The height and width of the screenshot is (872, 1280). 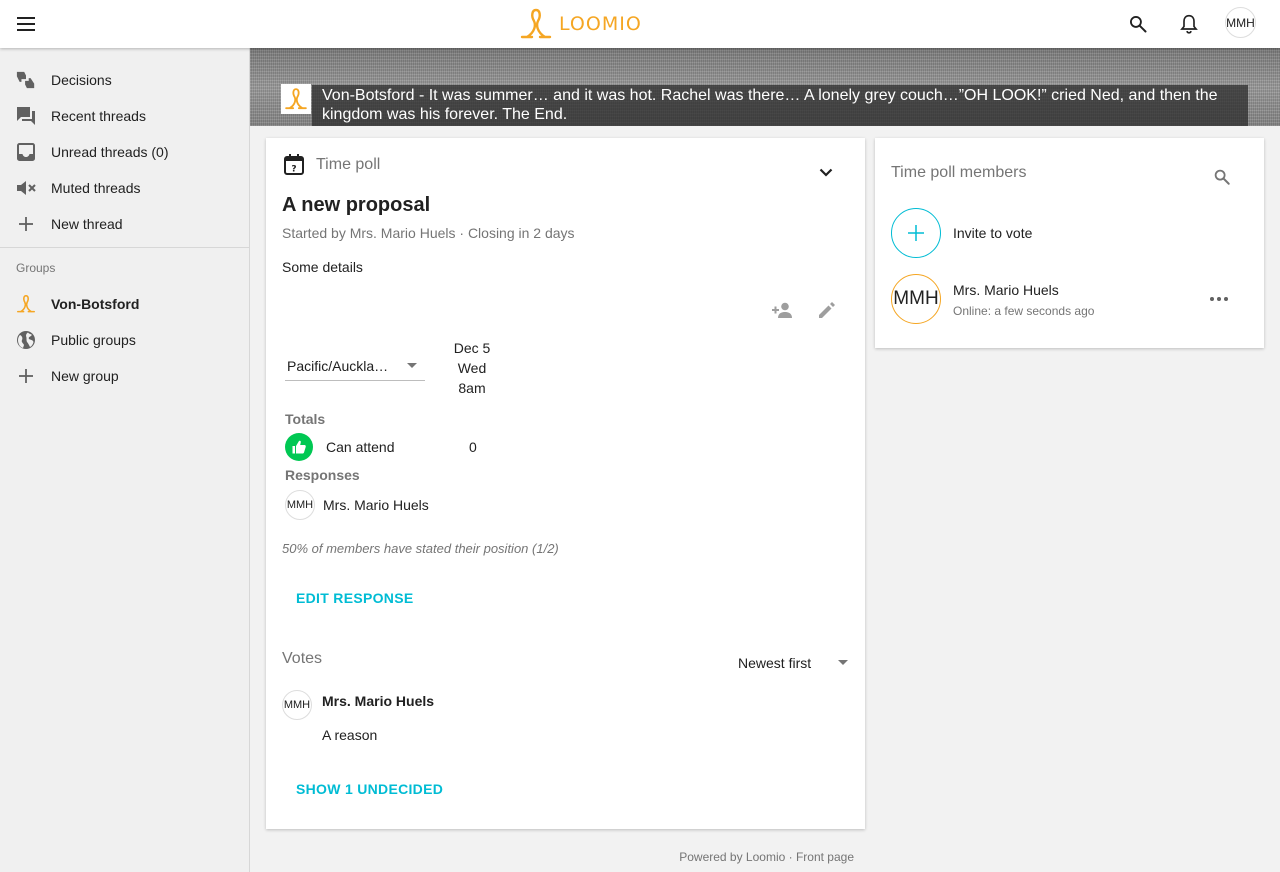 What do you see at coordinates (124, 224) in the screenshot?
I see `sidebar-item-new-thread: New thread` at bounding box center [124, 224].